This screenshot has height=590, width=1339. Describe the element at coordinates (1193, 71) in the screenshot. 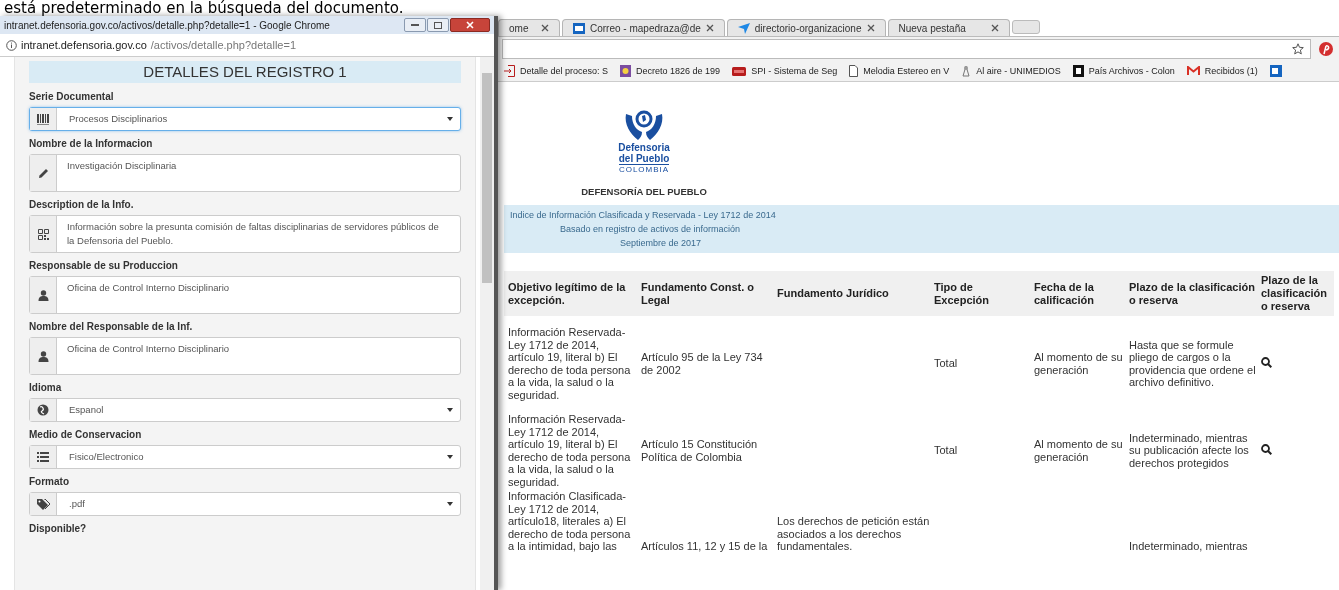

I see `envelope-icon` at that location.